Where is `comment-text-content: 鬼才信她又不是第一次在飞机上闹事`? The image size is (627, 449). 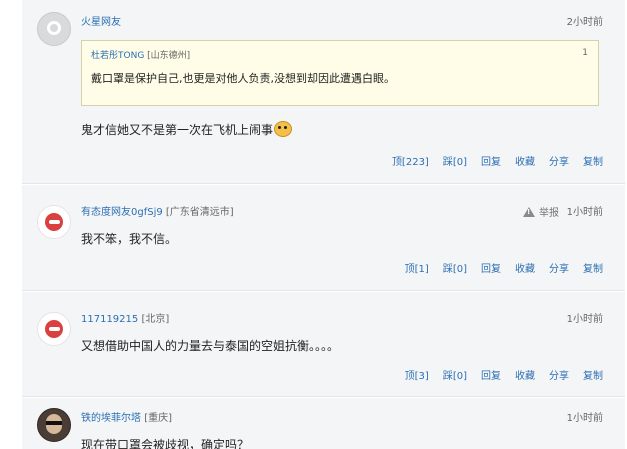
comment-text-content: 鬼才信她又不是第一次在飞机上闹事 is located at coordinates (177, 130).